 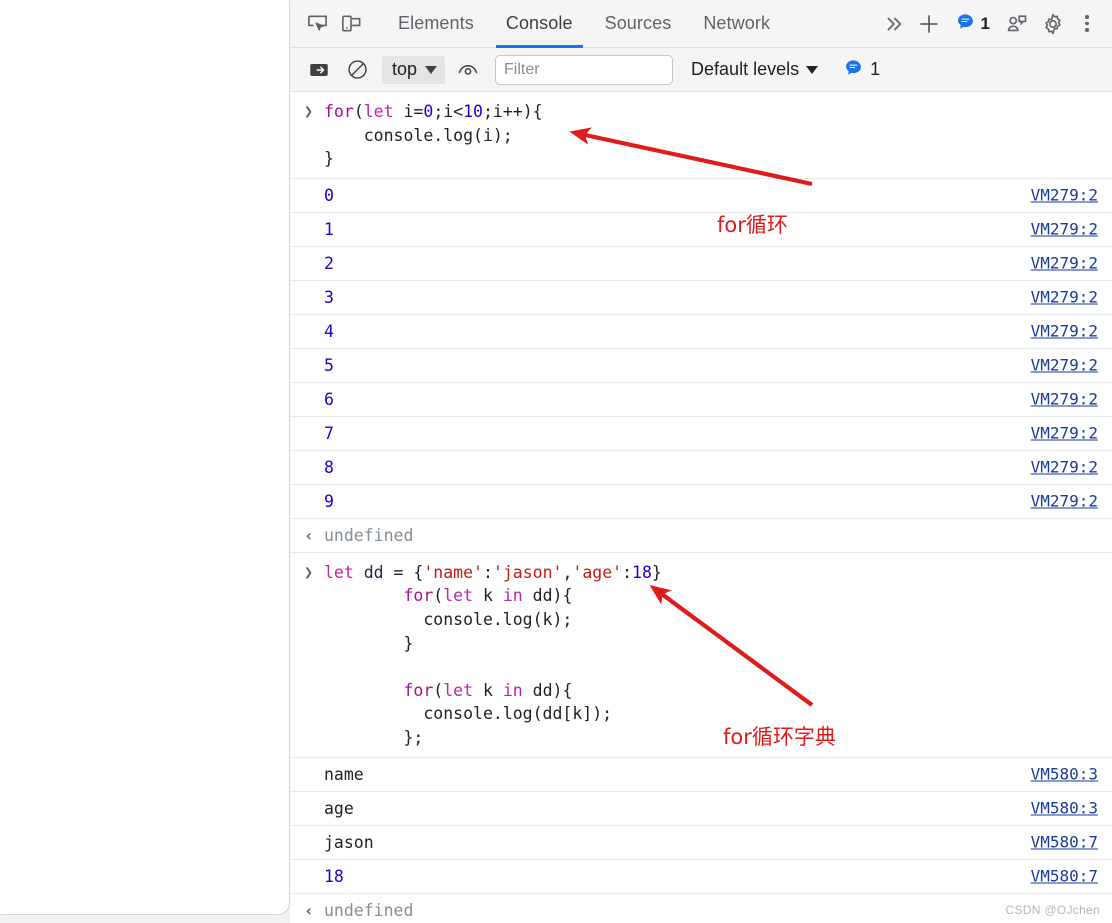 I want to click on console-log-row: 3 VM279:2, so click(x=701, y=298).